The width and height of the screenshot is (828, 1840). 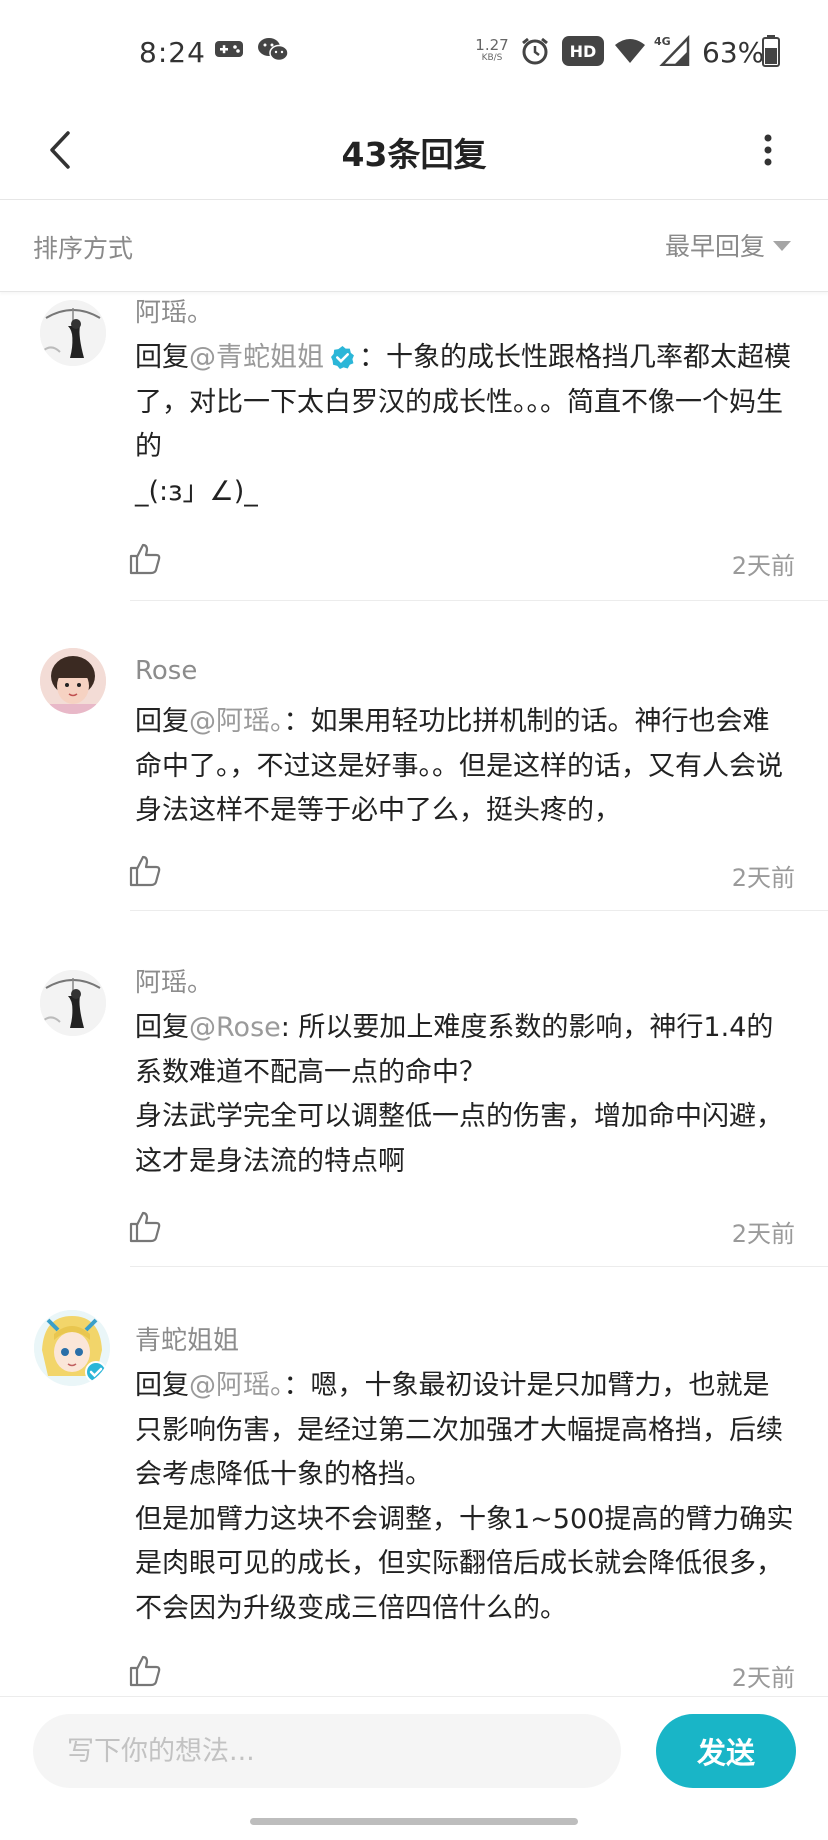 What do you see at coordinates (273, 52) in the screenshot?
I see `wechat-icon` at bounding box center [273, 52].